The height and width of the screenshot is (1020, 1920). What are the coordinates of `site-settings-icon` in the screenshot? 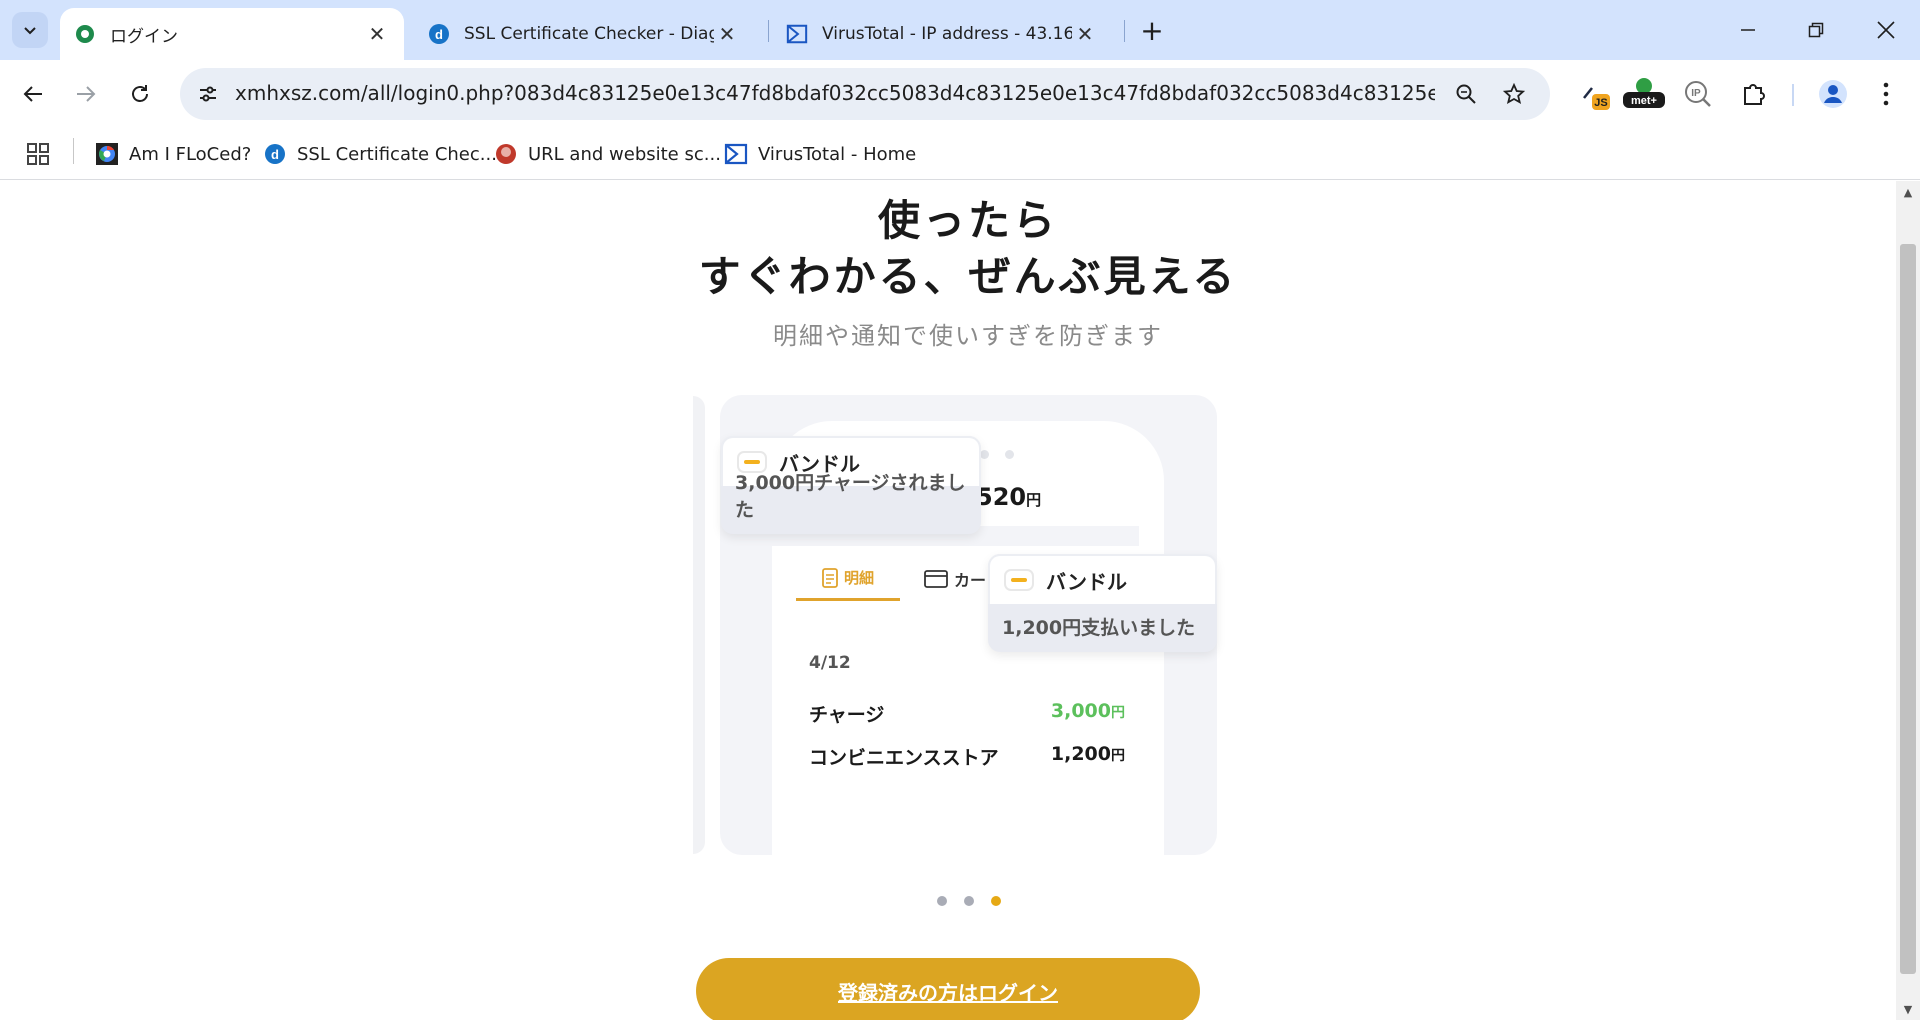 It's located at (208, 94).